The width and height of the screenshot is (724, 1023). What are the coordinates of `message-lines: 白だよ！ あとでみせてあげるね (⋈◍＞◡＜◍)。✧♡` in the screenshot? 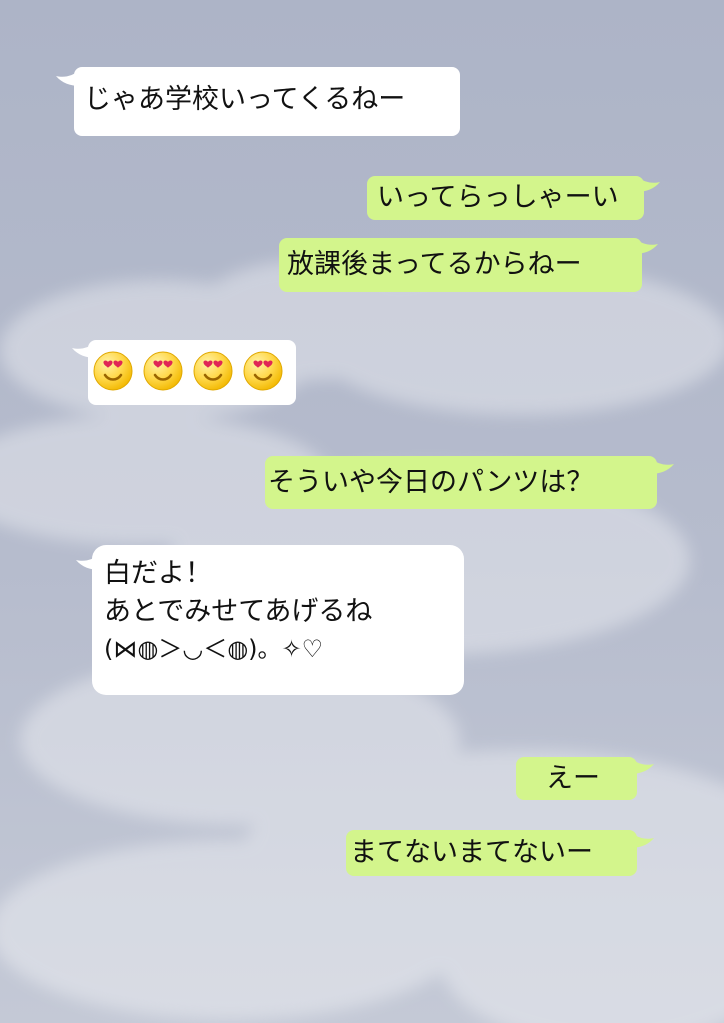 It's located at (238, 611).